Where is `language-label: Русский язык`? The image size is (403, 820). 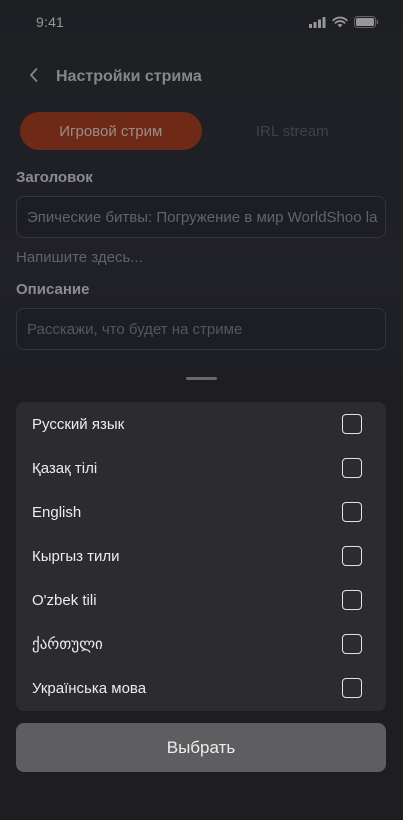
language-label: Русский язык is located at coordinates (78, 424).